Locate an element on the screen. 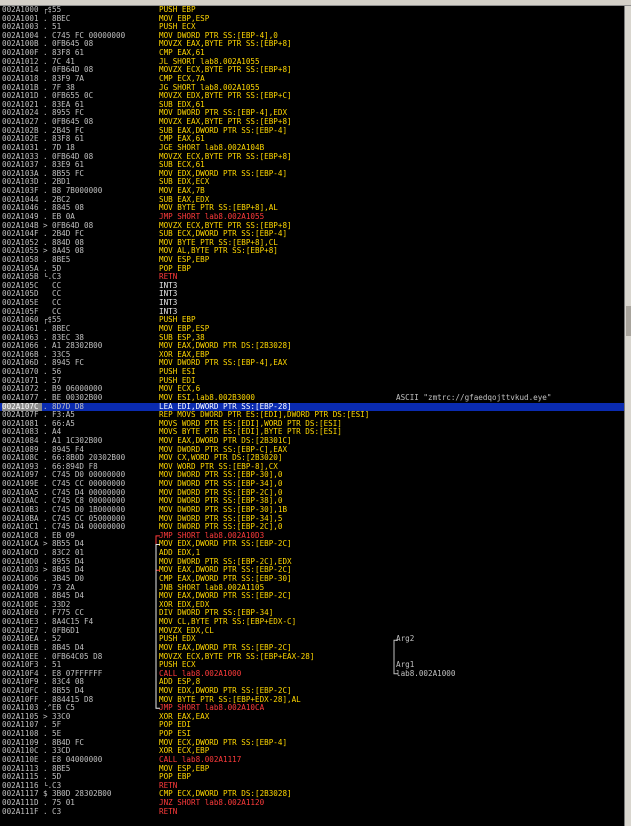 This screenshot has height=826, width=631. scrollbar-thumb is located at coordinates (628, 321).